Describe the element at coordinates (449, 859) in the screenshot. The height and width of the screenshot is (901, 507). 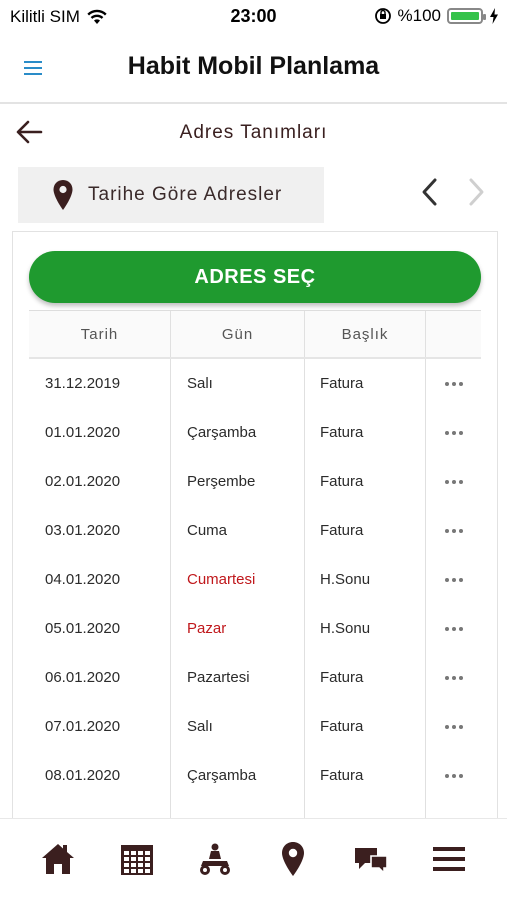
I see `menu-icon` at that location.